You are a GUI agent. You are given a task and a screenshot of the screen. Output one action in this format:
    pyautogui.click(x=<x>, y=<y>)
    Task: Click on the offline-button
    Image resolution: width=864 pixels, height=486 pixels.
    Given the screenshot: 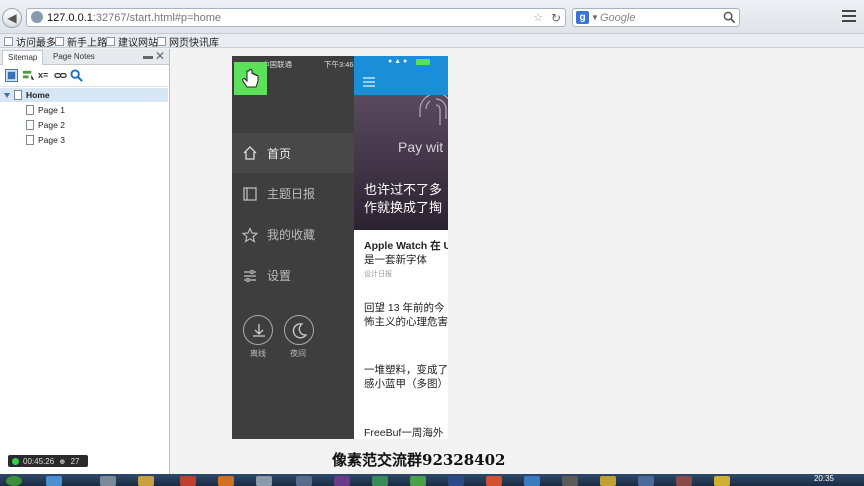 What is the action you would take?
    pyautogui.click(x=258, y=330)
    